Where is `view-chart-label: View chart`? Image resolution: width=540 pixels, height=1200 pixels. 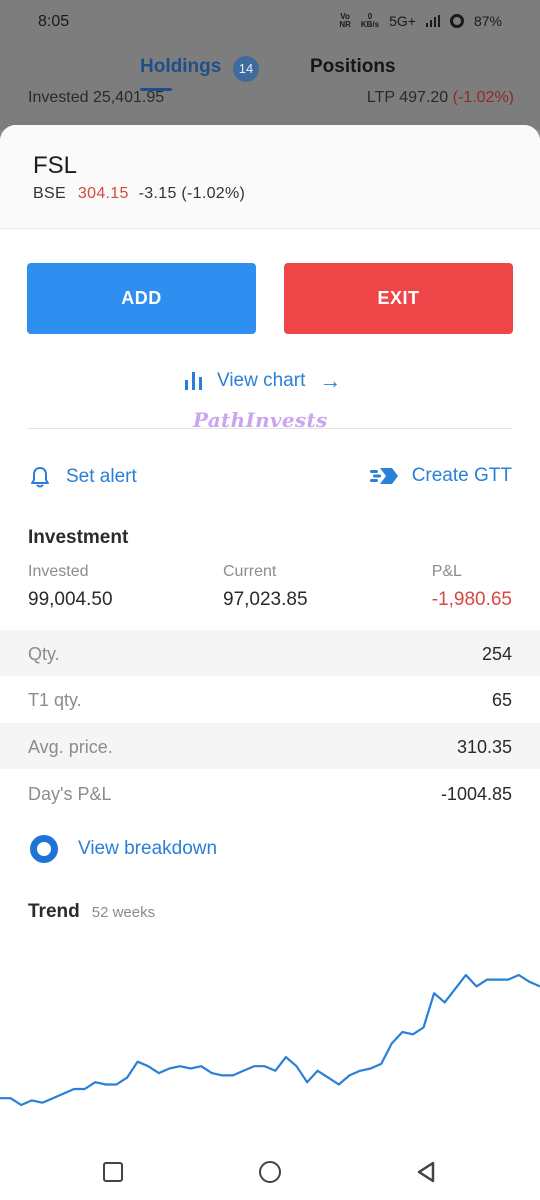 view-chart-label: View chart is located at coordinates (261, 380).